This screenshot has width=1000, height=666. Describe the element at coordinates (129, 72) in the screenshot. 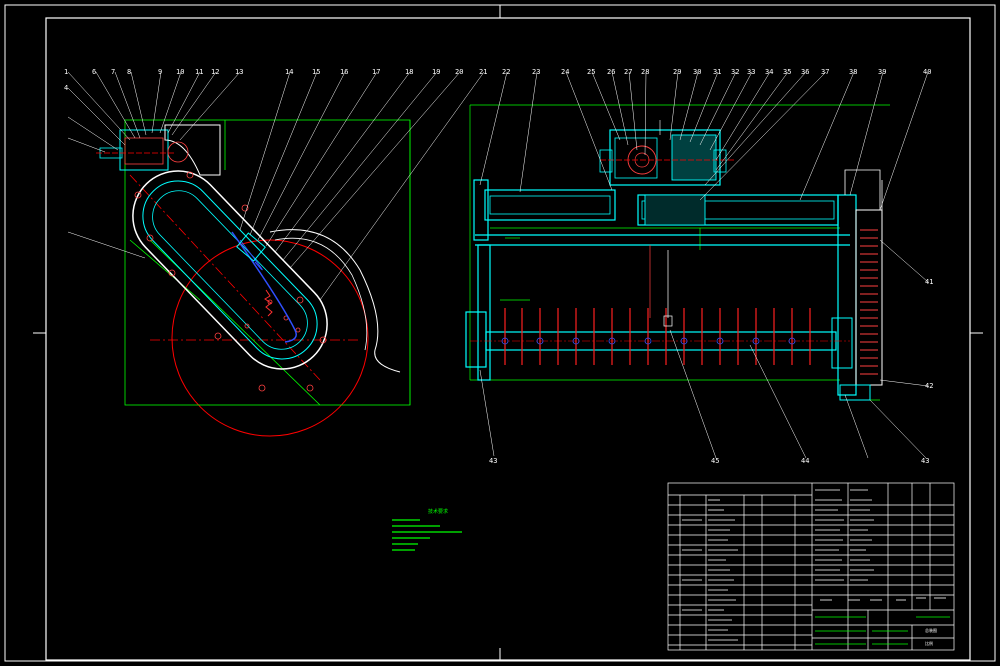

I see `part-label: 8` at that location.